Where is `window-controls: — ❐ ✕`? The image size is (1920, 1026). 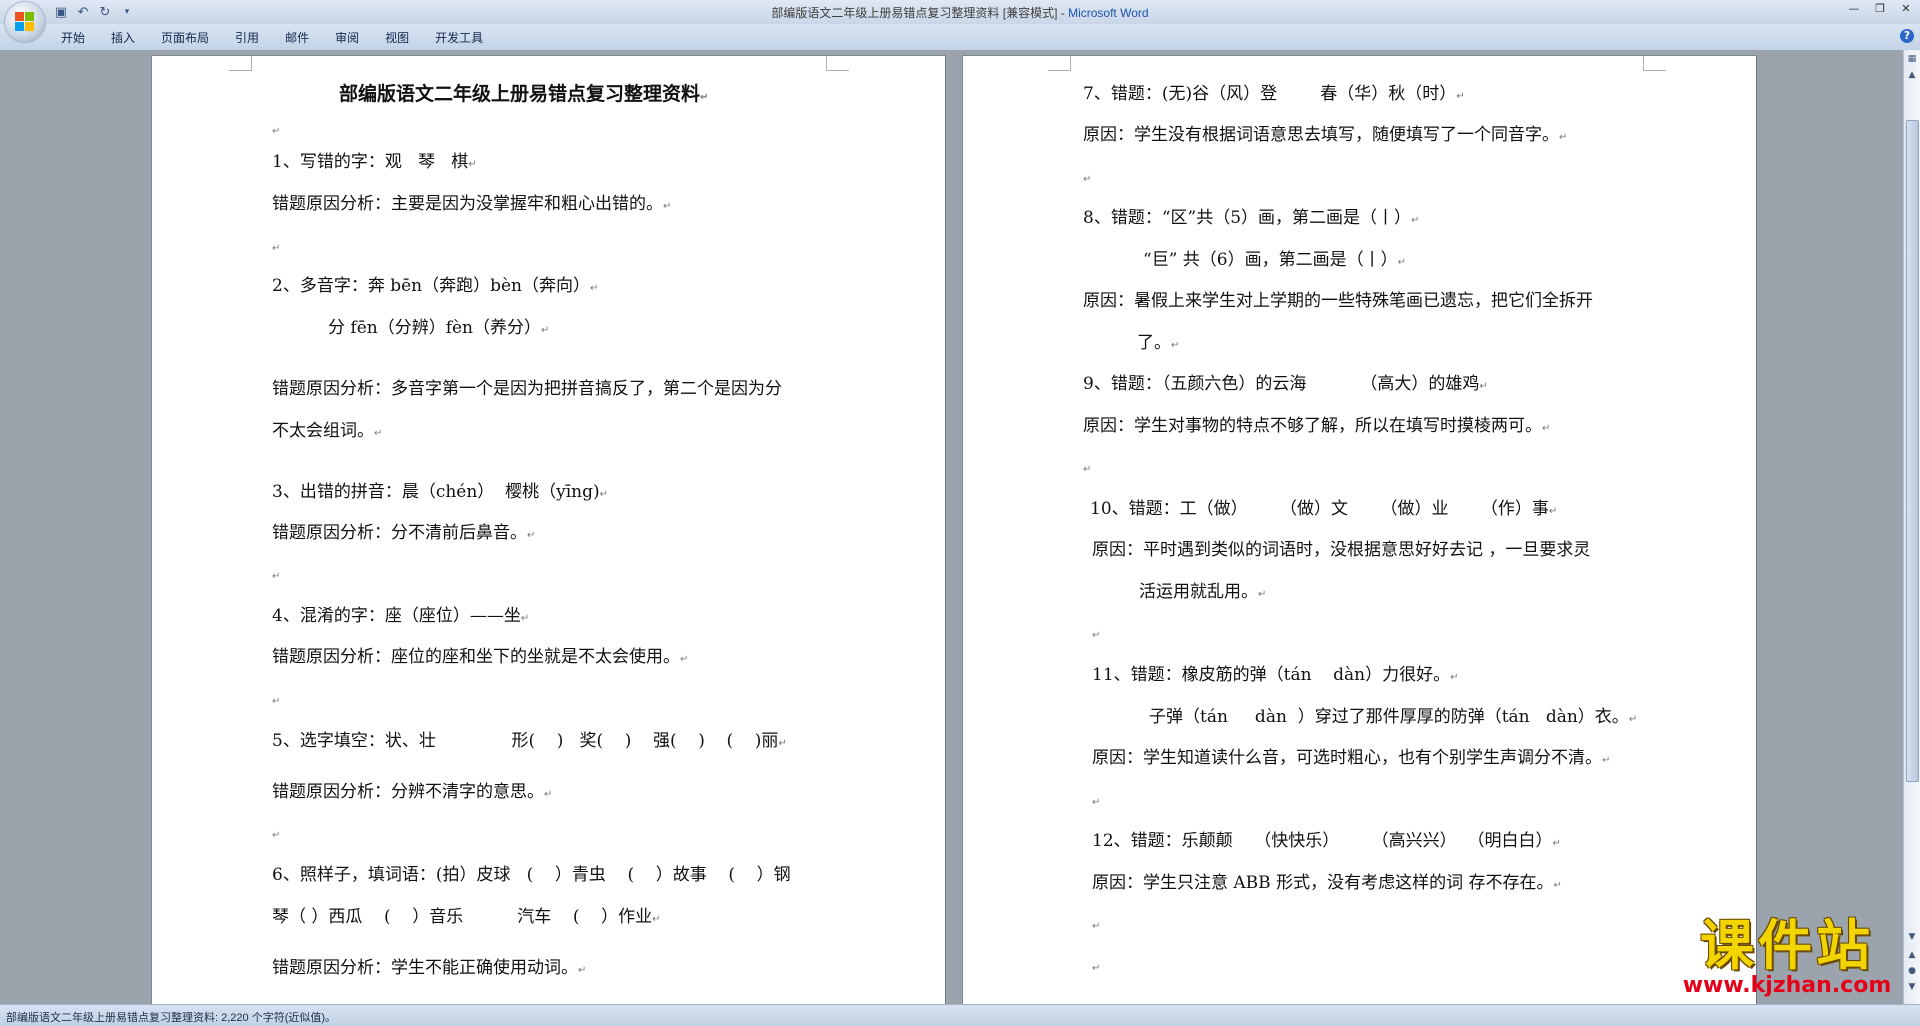
window-controls: — ❐ ✕ is located at coordinates (1880, 9).